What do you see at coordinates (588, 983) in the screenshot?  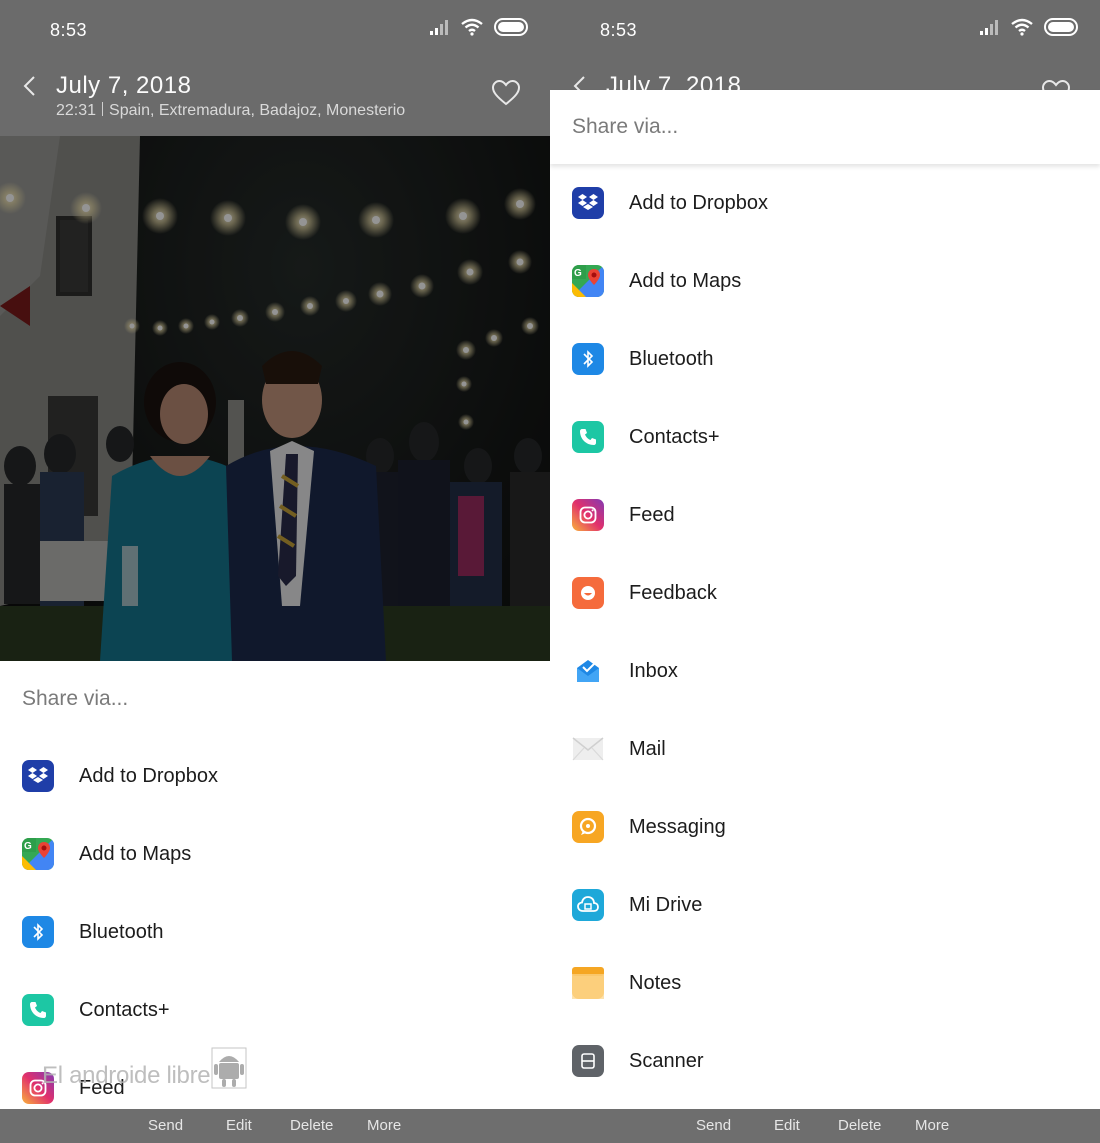 I see `notes-icon` at bounding box center [588, 983].